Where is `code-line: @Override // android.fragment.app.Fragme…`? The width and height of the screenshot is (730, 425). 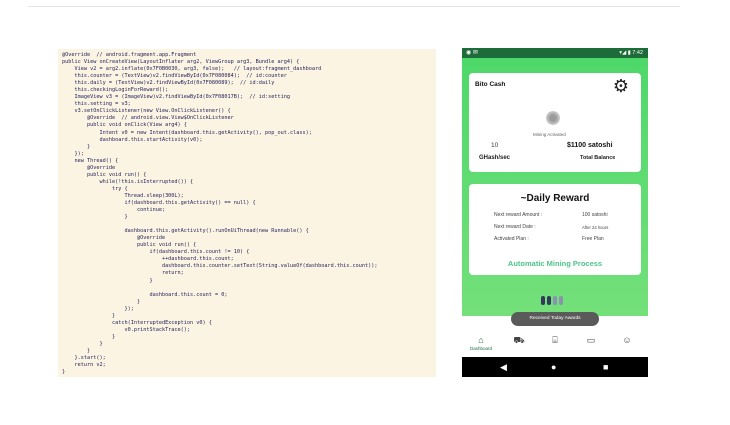 code-line: @Override // android.fragment.app.Fragme… is located at coordinates (129, 55).